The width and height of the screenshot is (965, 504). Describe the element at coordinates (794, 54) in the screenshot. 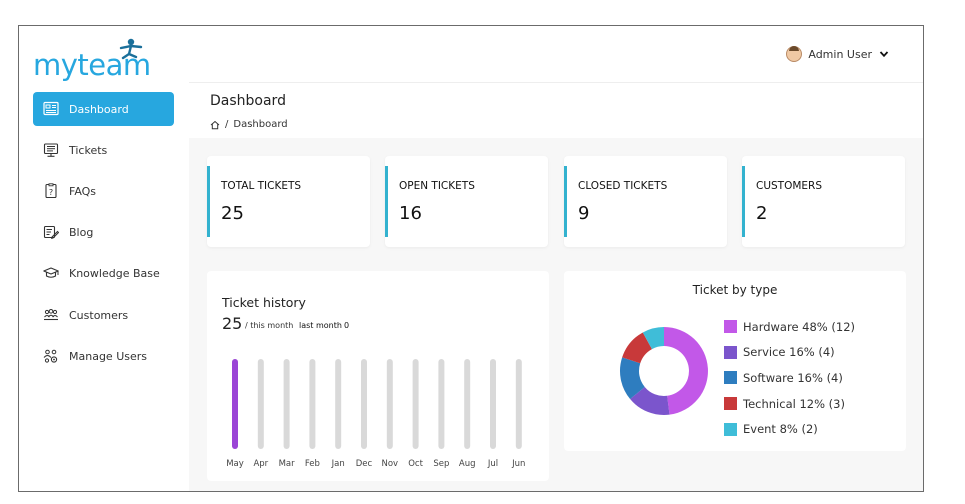

I see `avatar` at that location.